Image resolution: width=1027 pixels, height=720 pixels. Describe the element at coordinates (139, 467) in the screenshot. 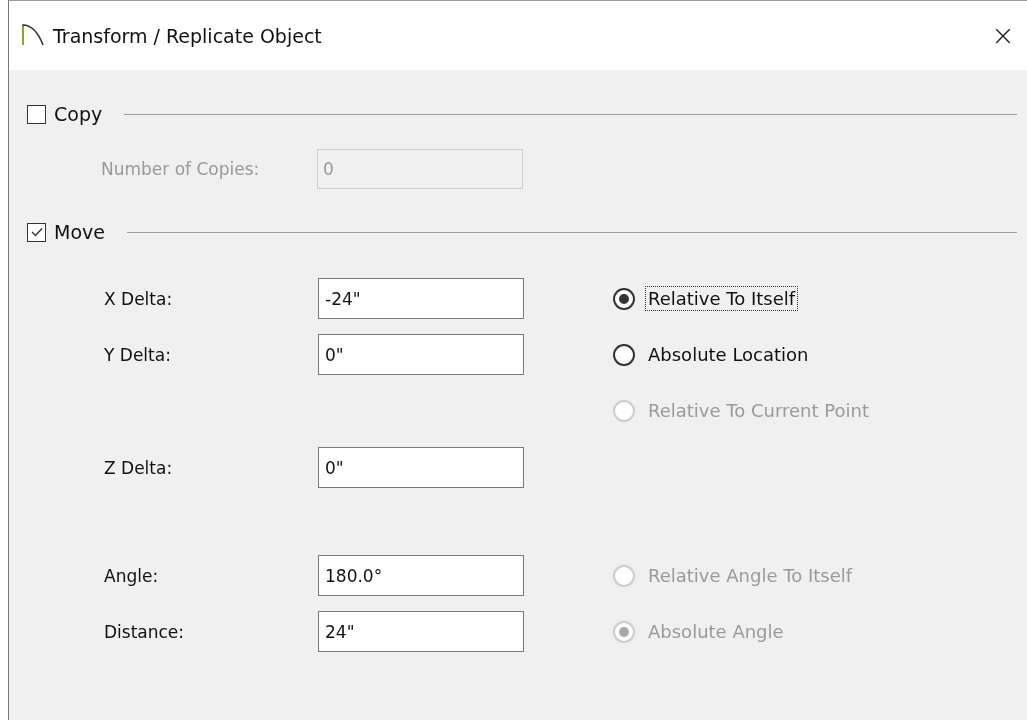

I see `field-label: Z Delta:` at that location.